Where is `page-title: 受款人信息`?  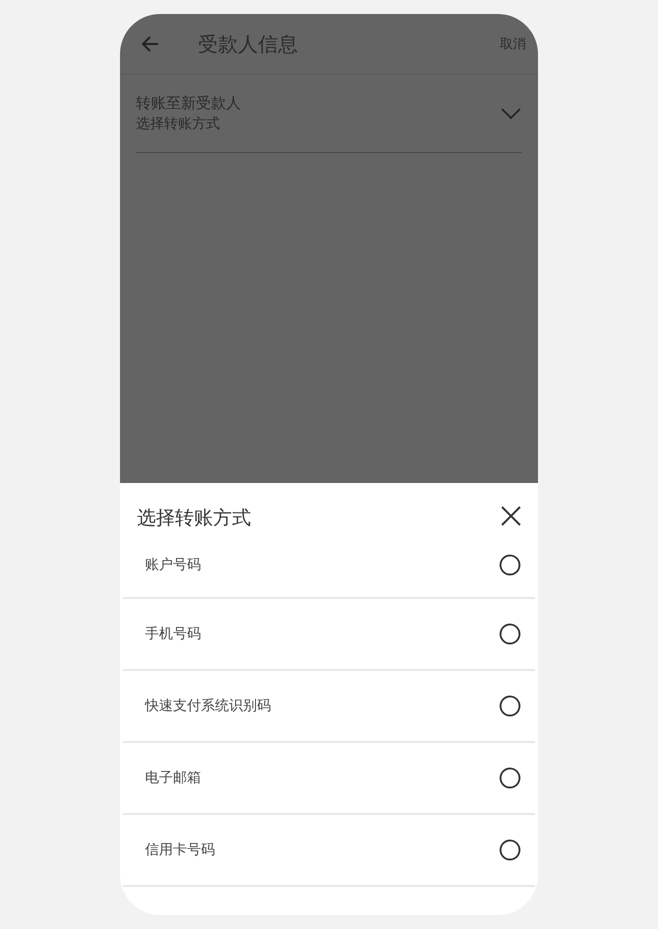
page-title: 受款人信息 is located at coordinates (248, 44).